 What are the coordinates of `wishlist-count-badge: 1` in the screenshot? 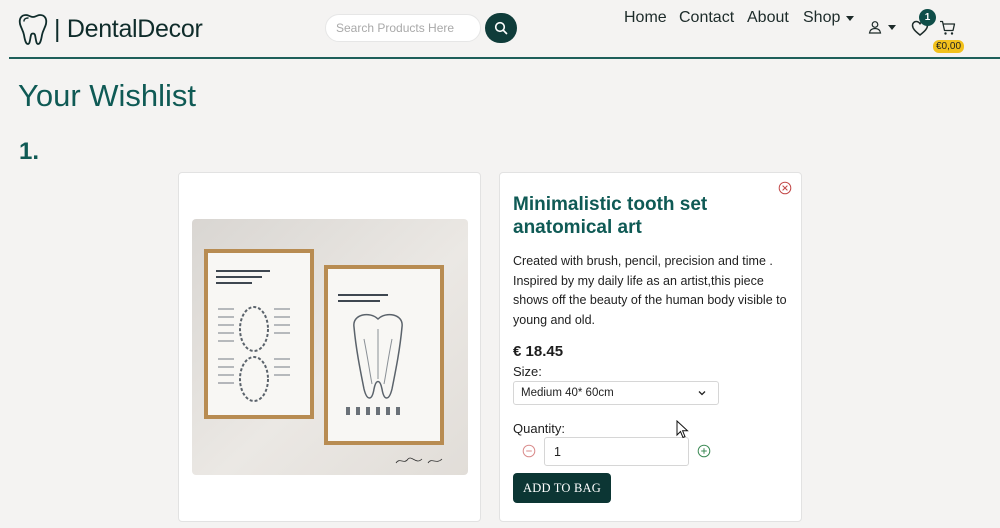 It's located at (927, 17).